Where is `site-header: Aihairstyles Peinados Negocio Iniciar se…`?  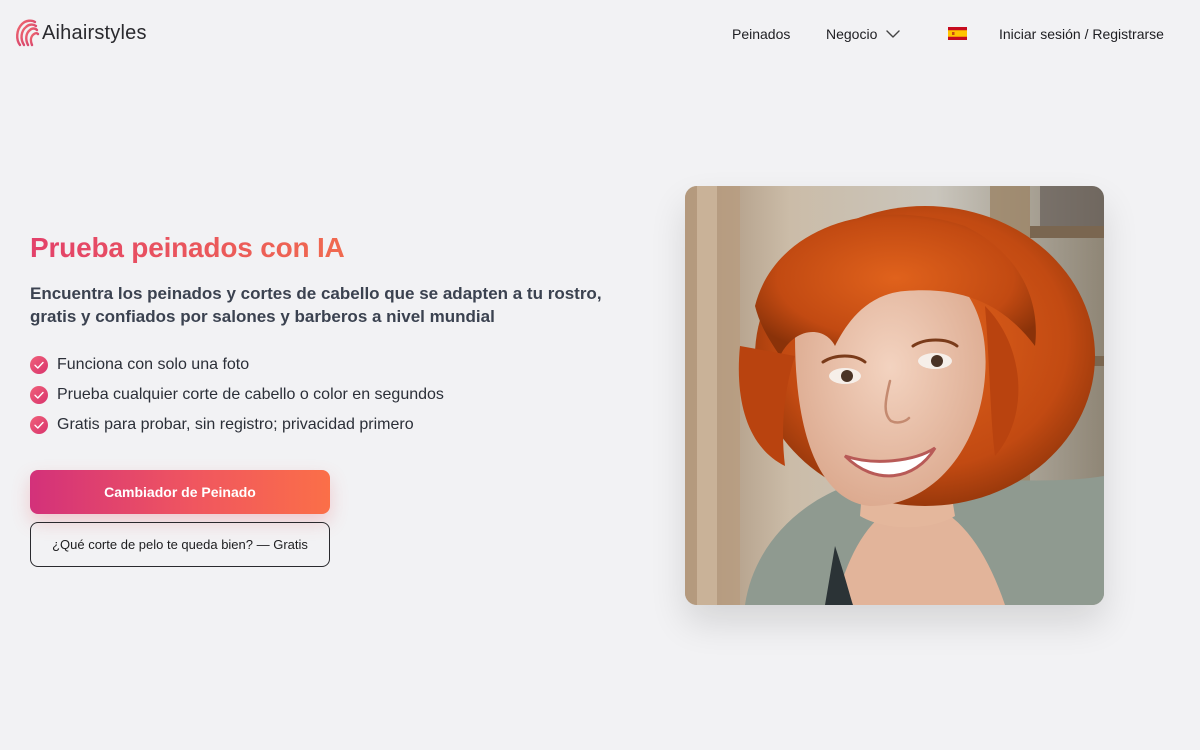
site-header: Aihairstyles Peinados Negocio Iniciar se… is located at coordinates (600, 34).